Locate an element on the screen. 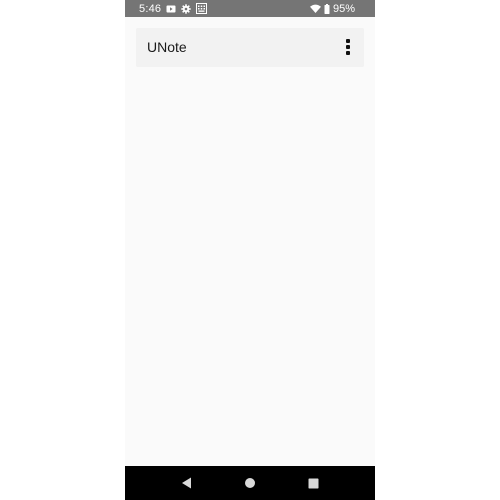 This screenshot has width=500, height=500. recents-icon is located at coordinates (313, 483).